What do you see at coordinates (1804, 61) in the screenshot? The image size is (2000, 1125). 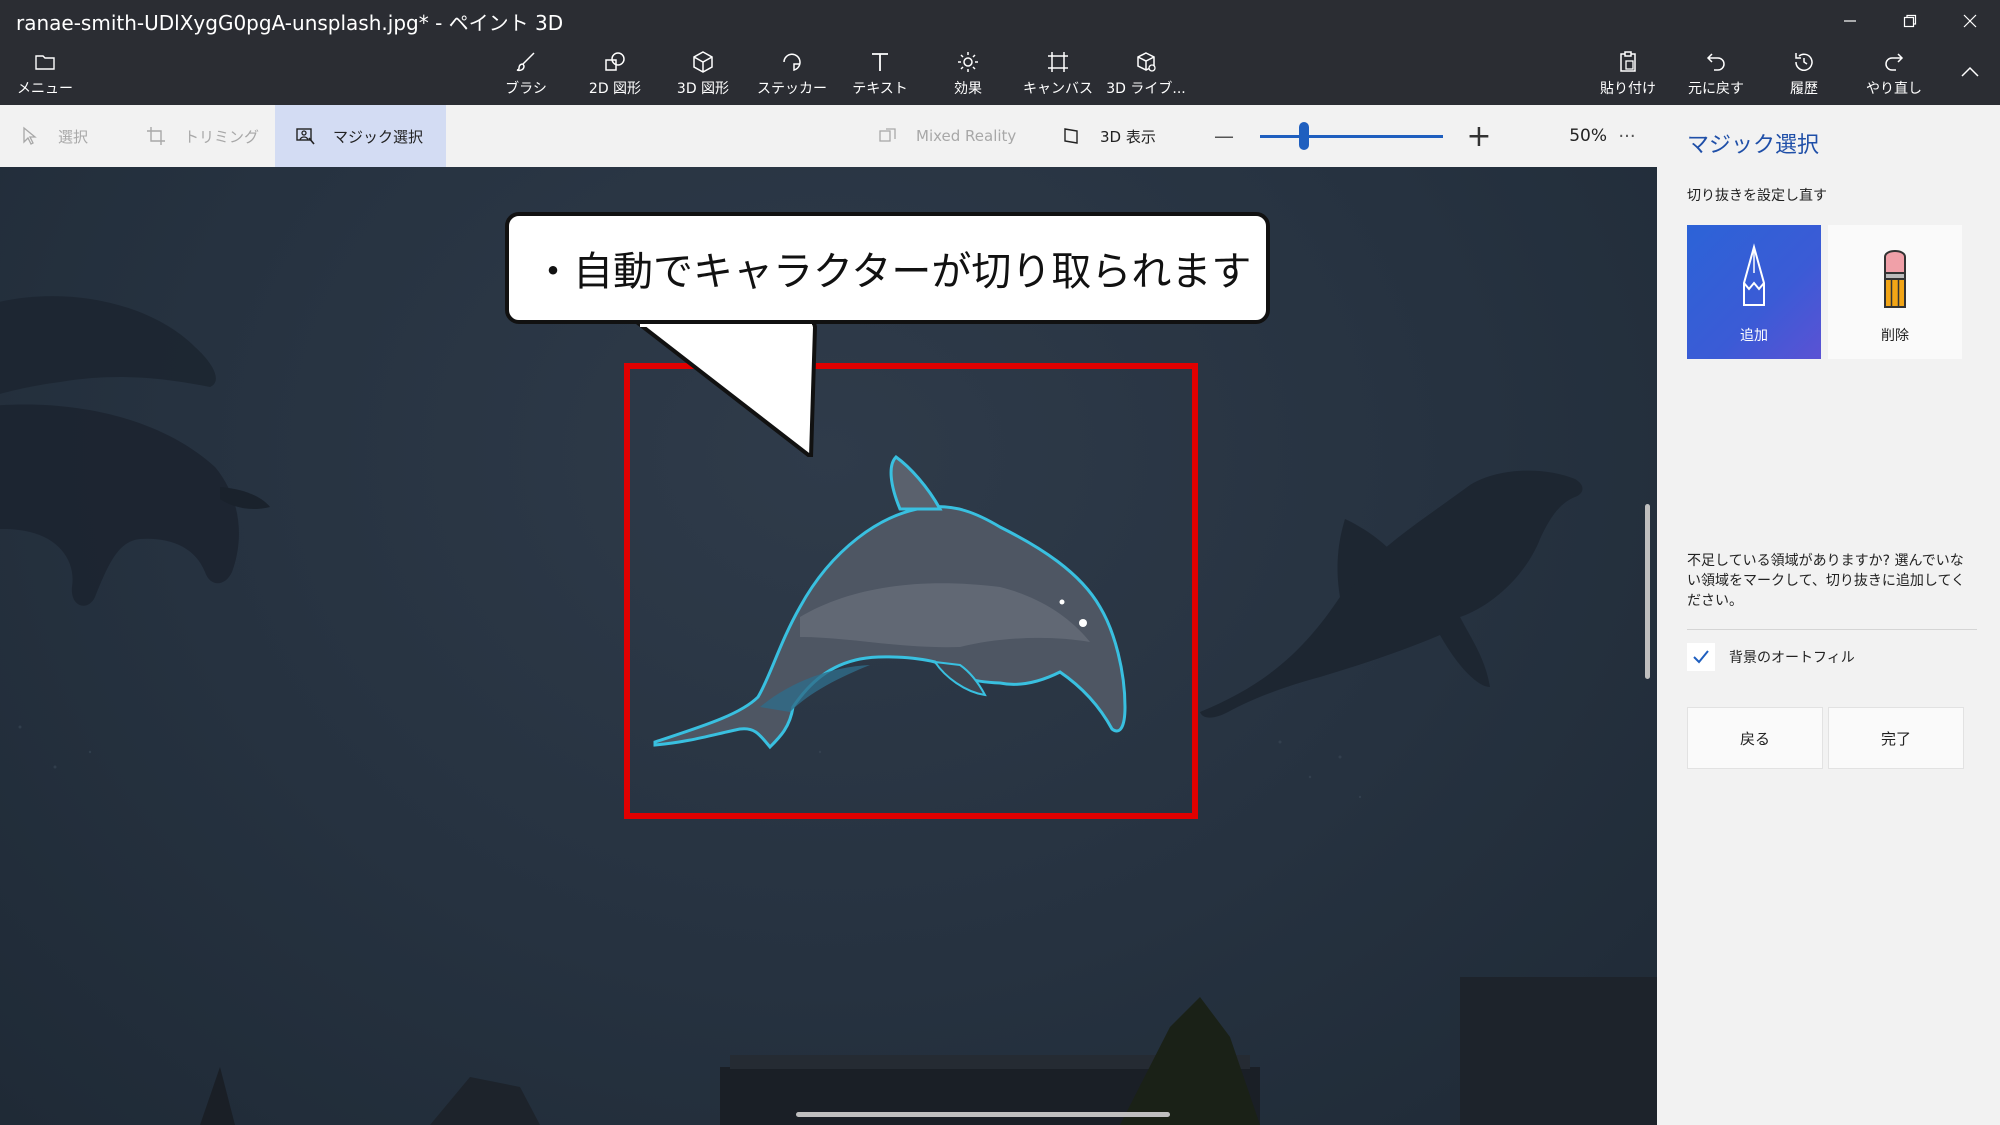 I see `history-icon` at bounding box center [1804, 61].